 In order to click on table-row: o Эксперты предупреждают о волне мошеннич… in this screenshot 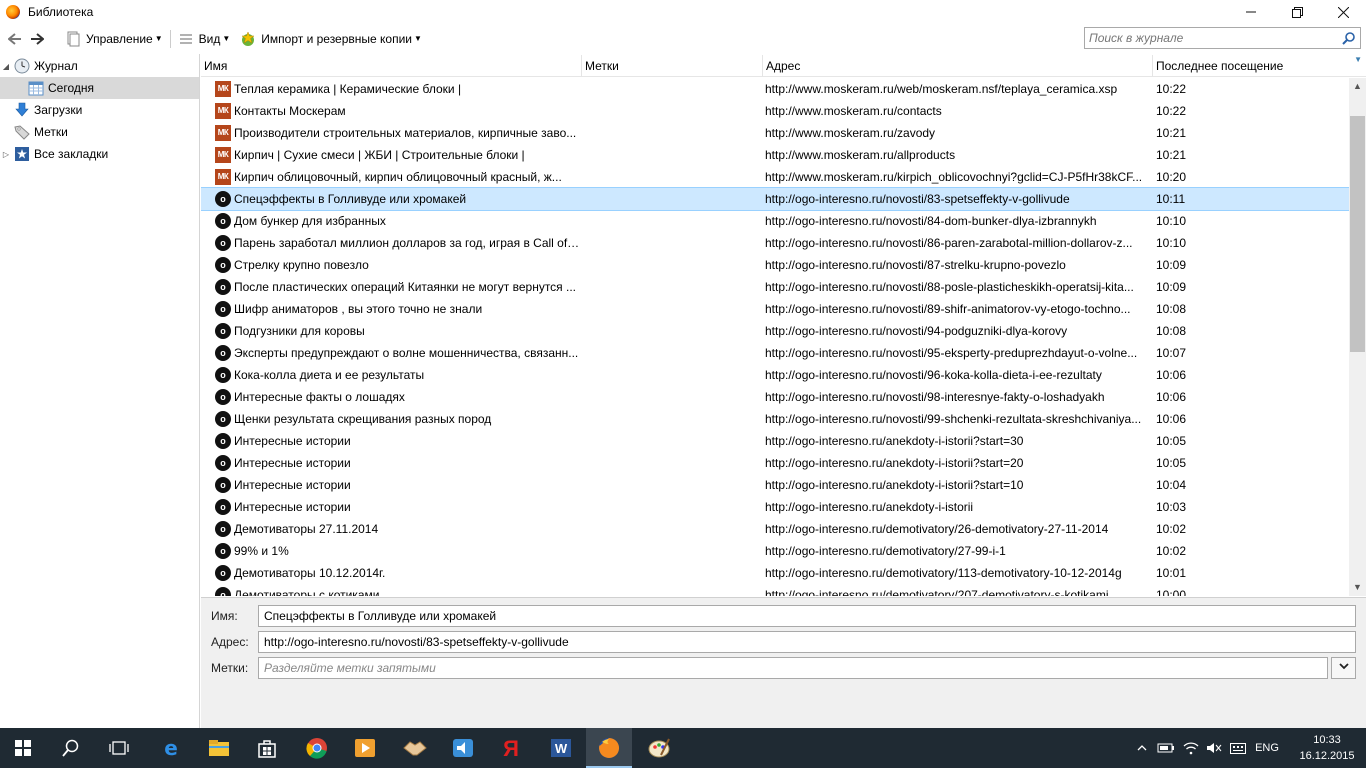, I will do `click(775, 353)`.